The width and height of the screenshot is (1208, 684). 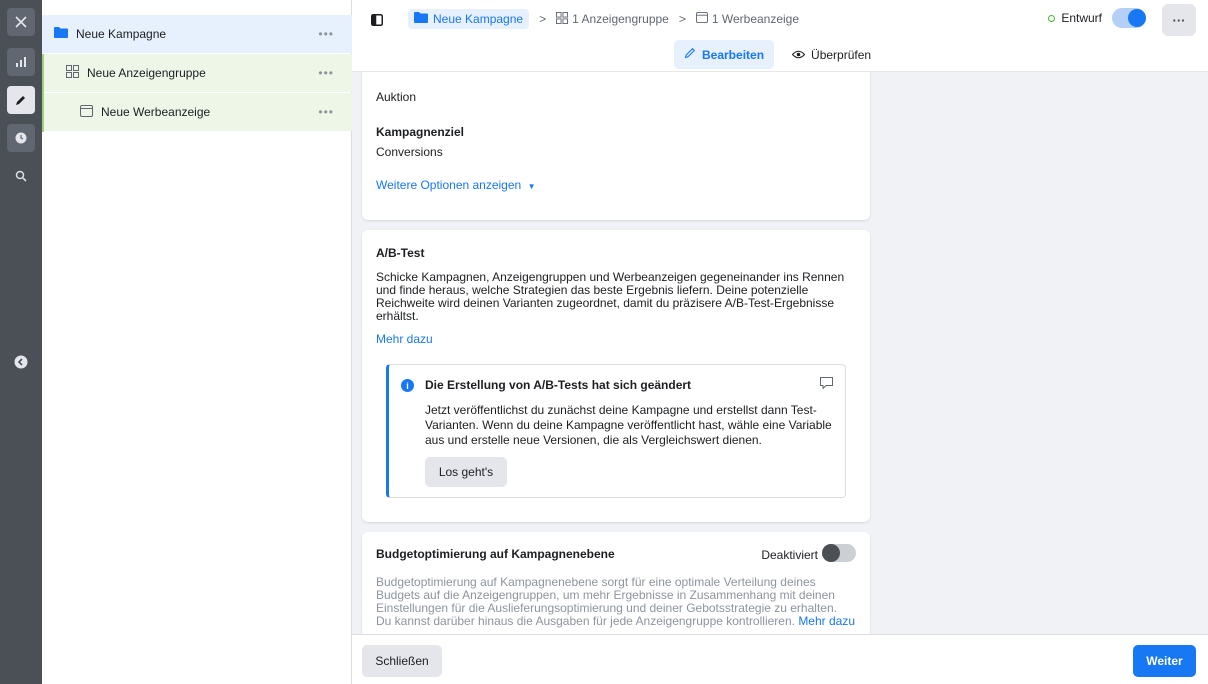 What do you see at coordinates (409, 152) in the screenshot?
I see `objective-value: Conversions` at bounding box center [409, 152].